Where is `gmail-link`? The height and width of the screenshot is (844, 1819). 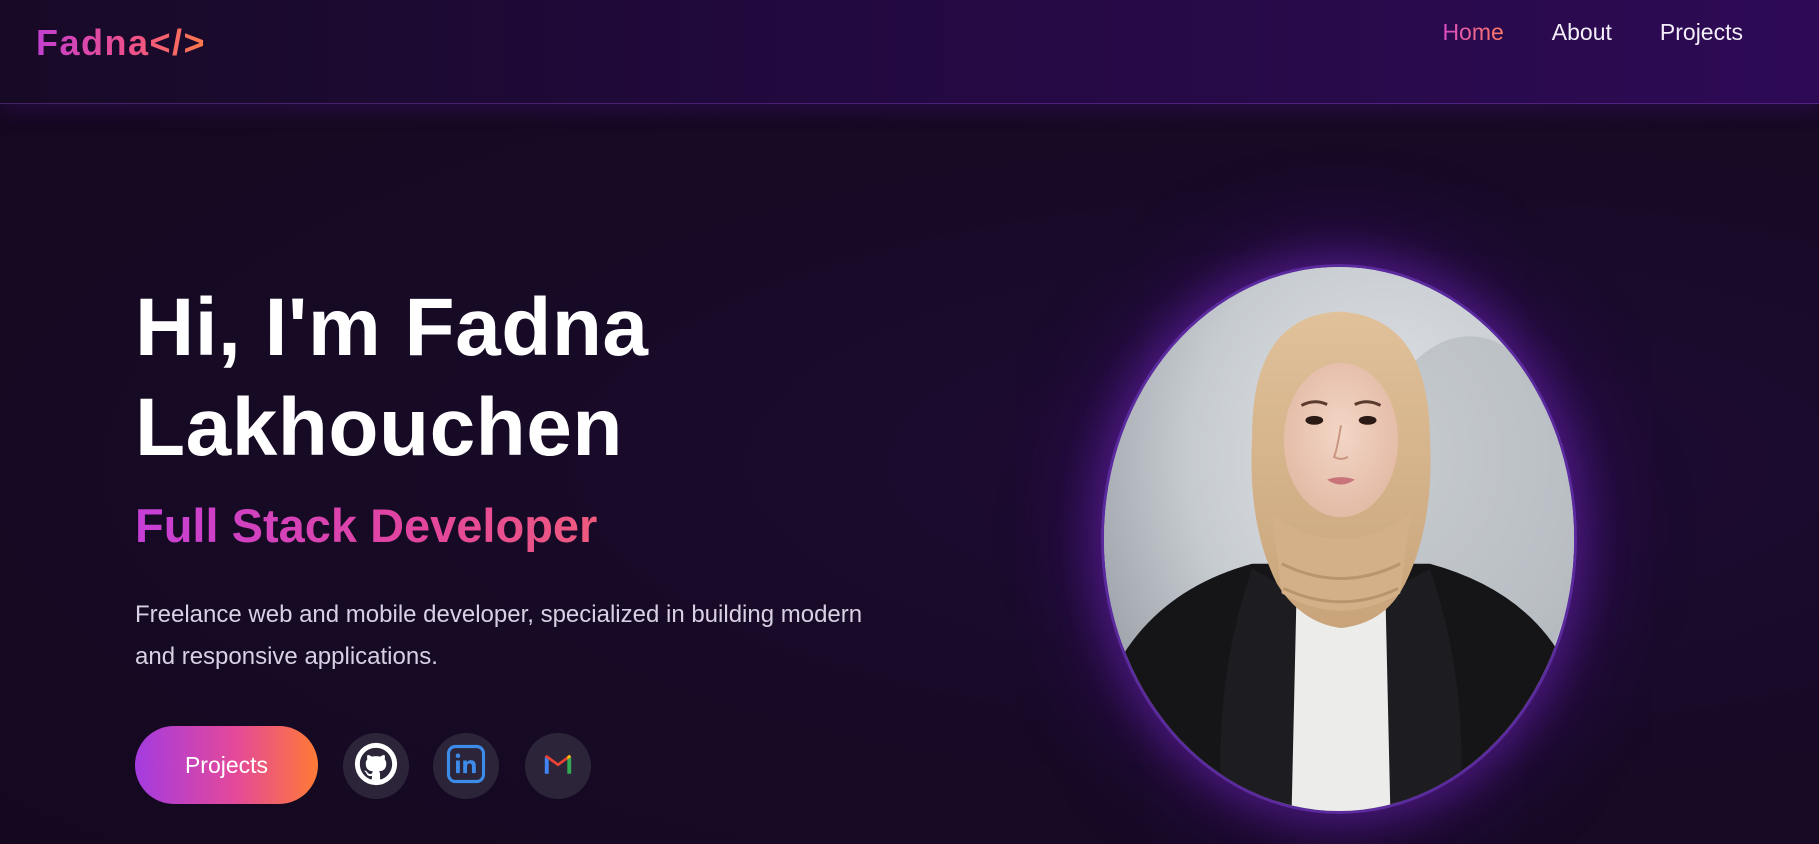 gmail-link is located at coordinates (558, 766).